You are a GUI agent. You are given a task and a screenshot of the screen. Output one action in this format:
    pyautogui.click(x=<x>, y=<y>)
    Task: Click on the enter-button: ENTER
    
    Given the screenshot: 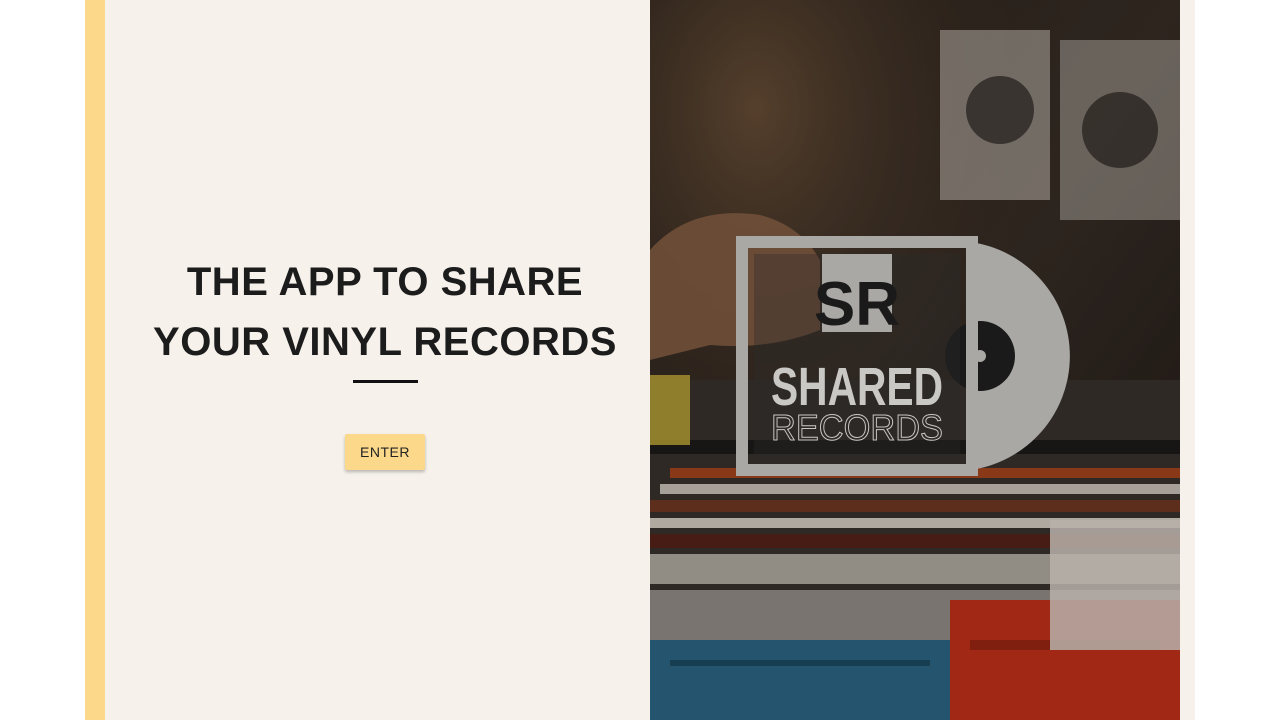 What is the action you would take?
    pyautogui.click(x=385, y=452)
    